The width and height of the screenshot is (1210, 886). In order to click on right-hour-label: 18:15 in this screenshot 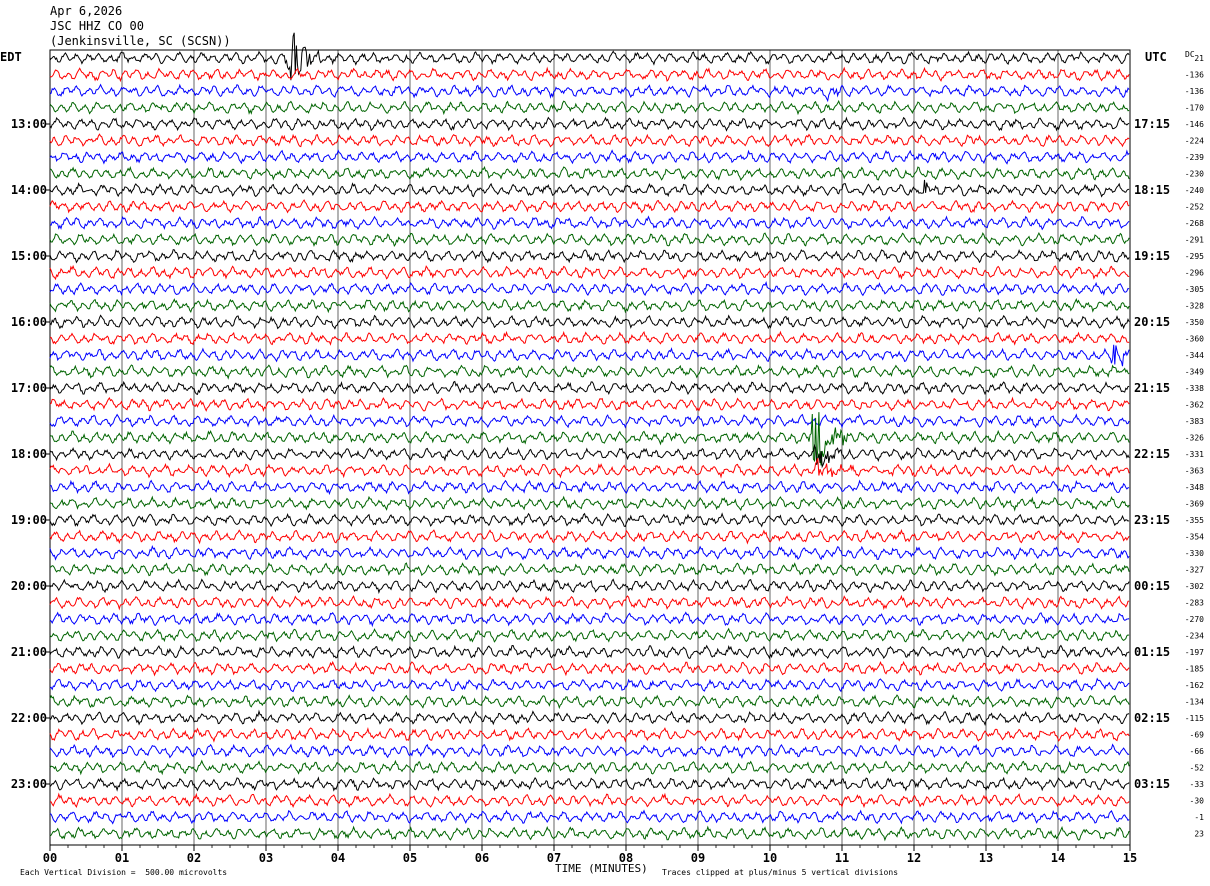, I will do `click(1152, 190)`.